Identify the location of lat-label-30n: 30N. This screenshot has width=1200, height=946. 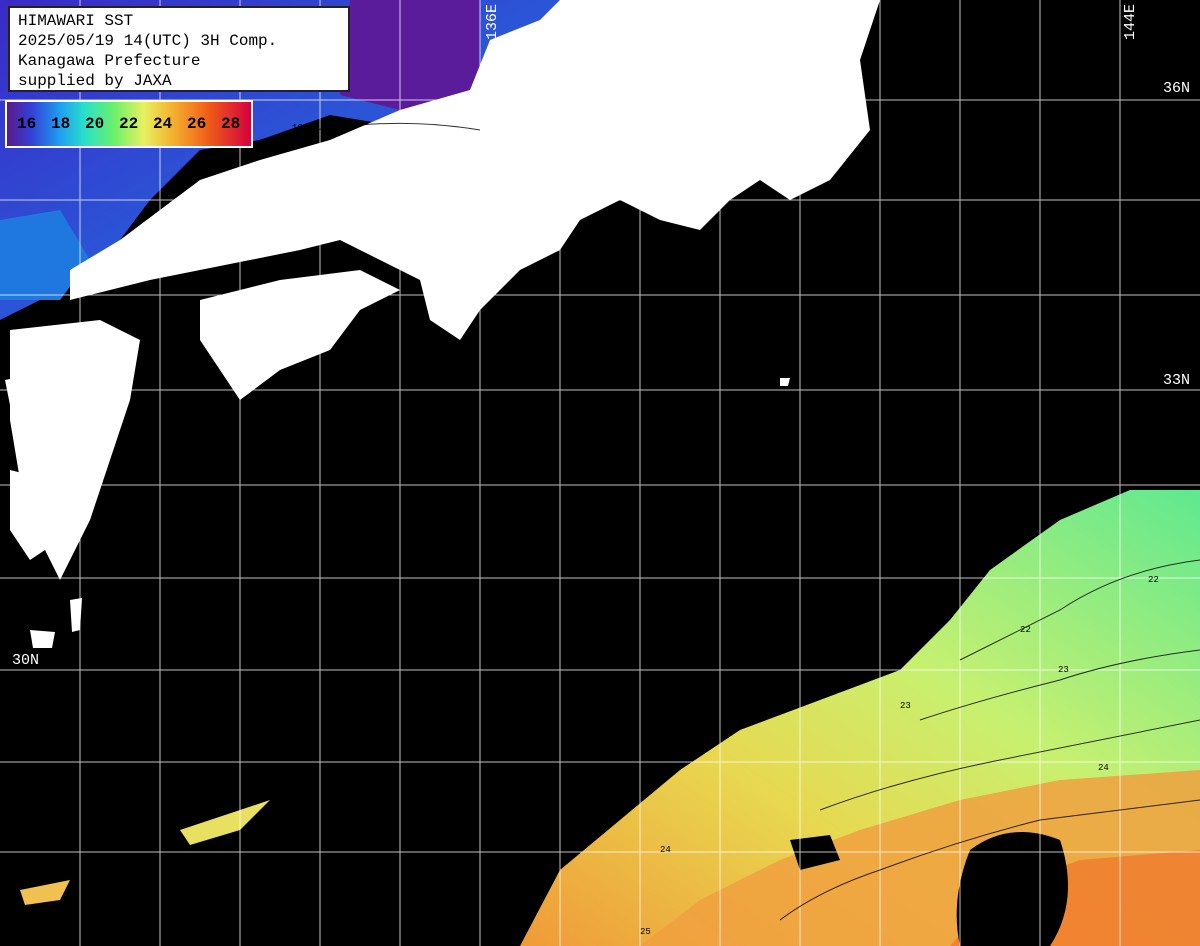
(26, 660).